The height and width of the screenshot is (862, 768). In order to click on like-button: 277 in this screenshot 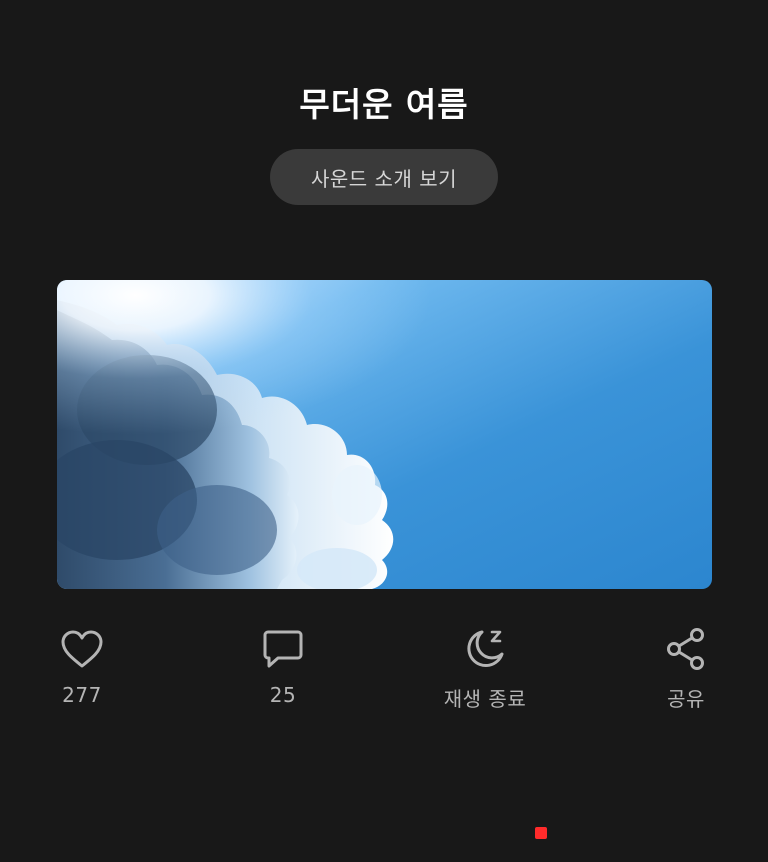, I will do `click(82, 666)`.